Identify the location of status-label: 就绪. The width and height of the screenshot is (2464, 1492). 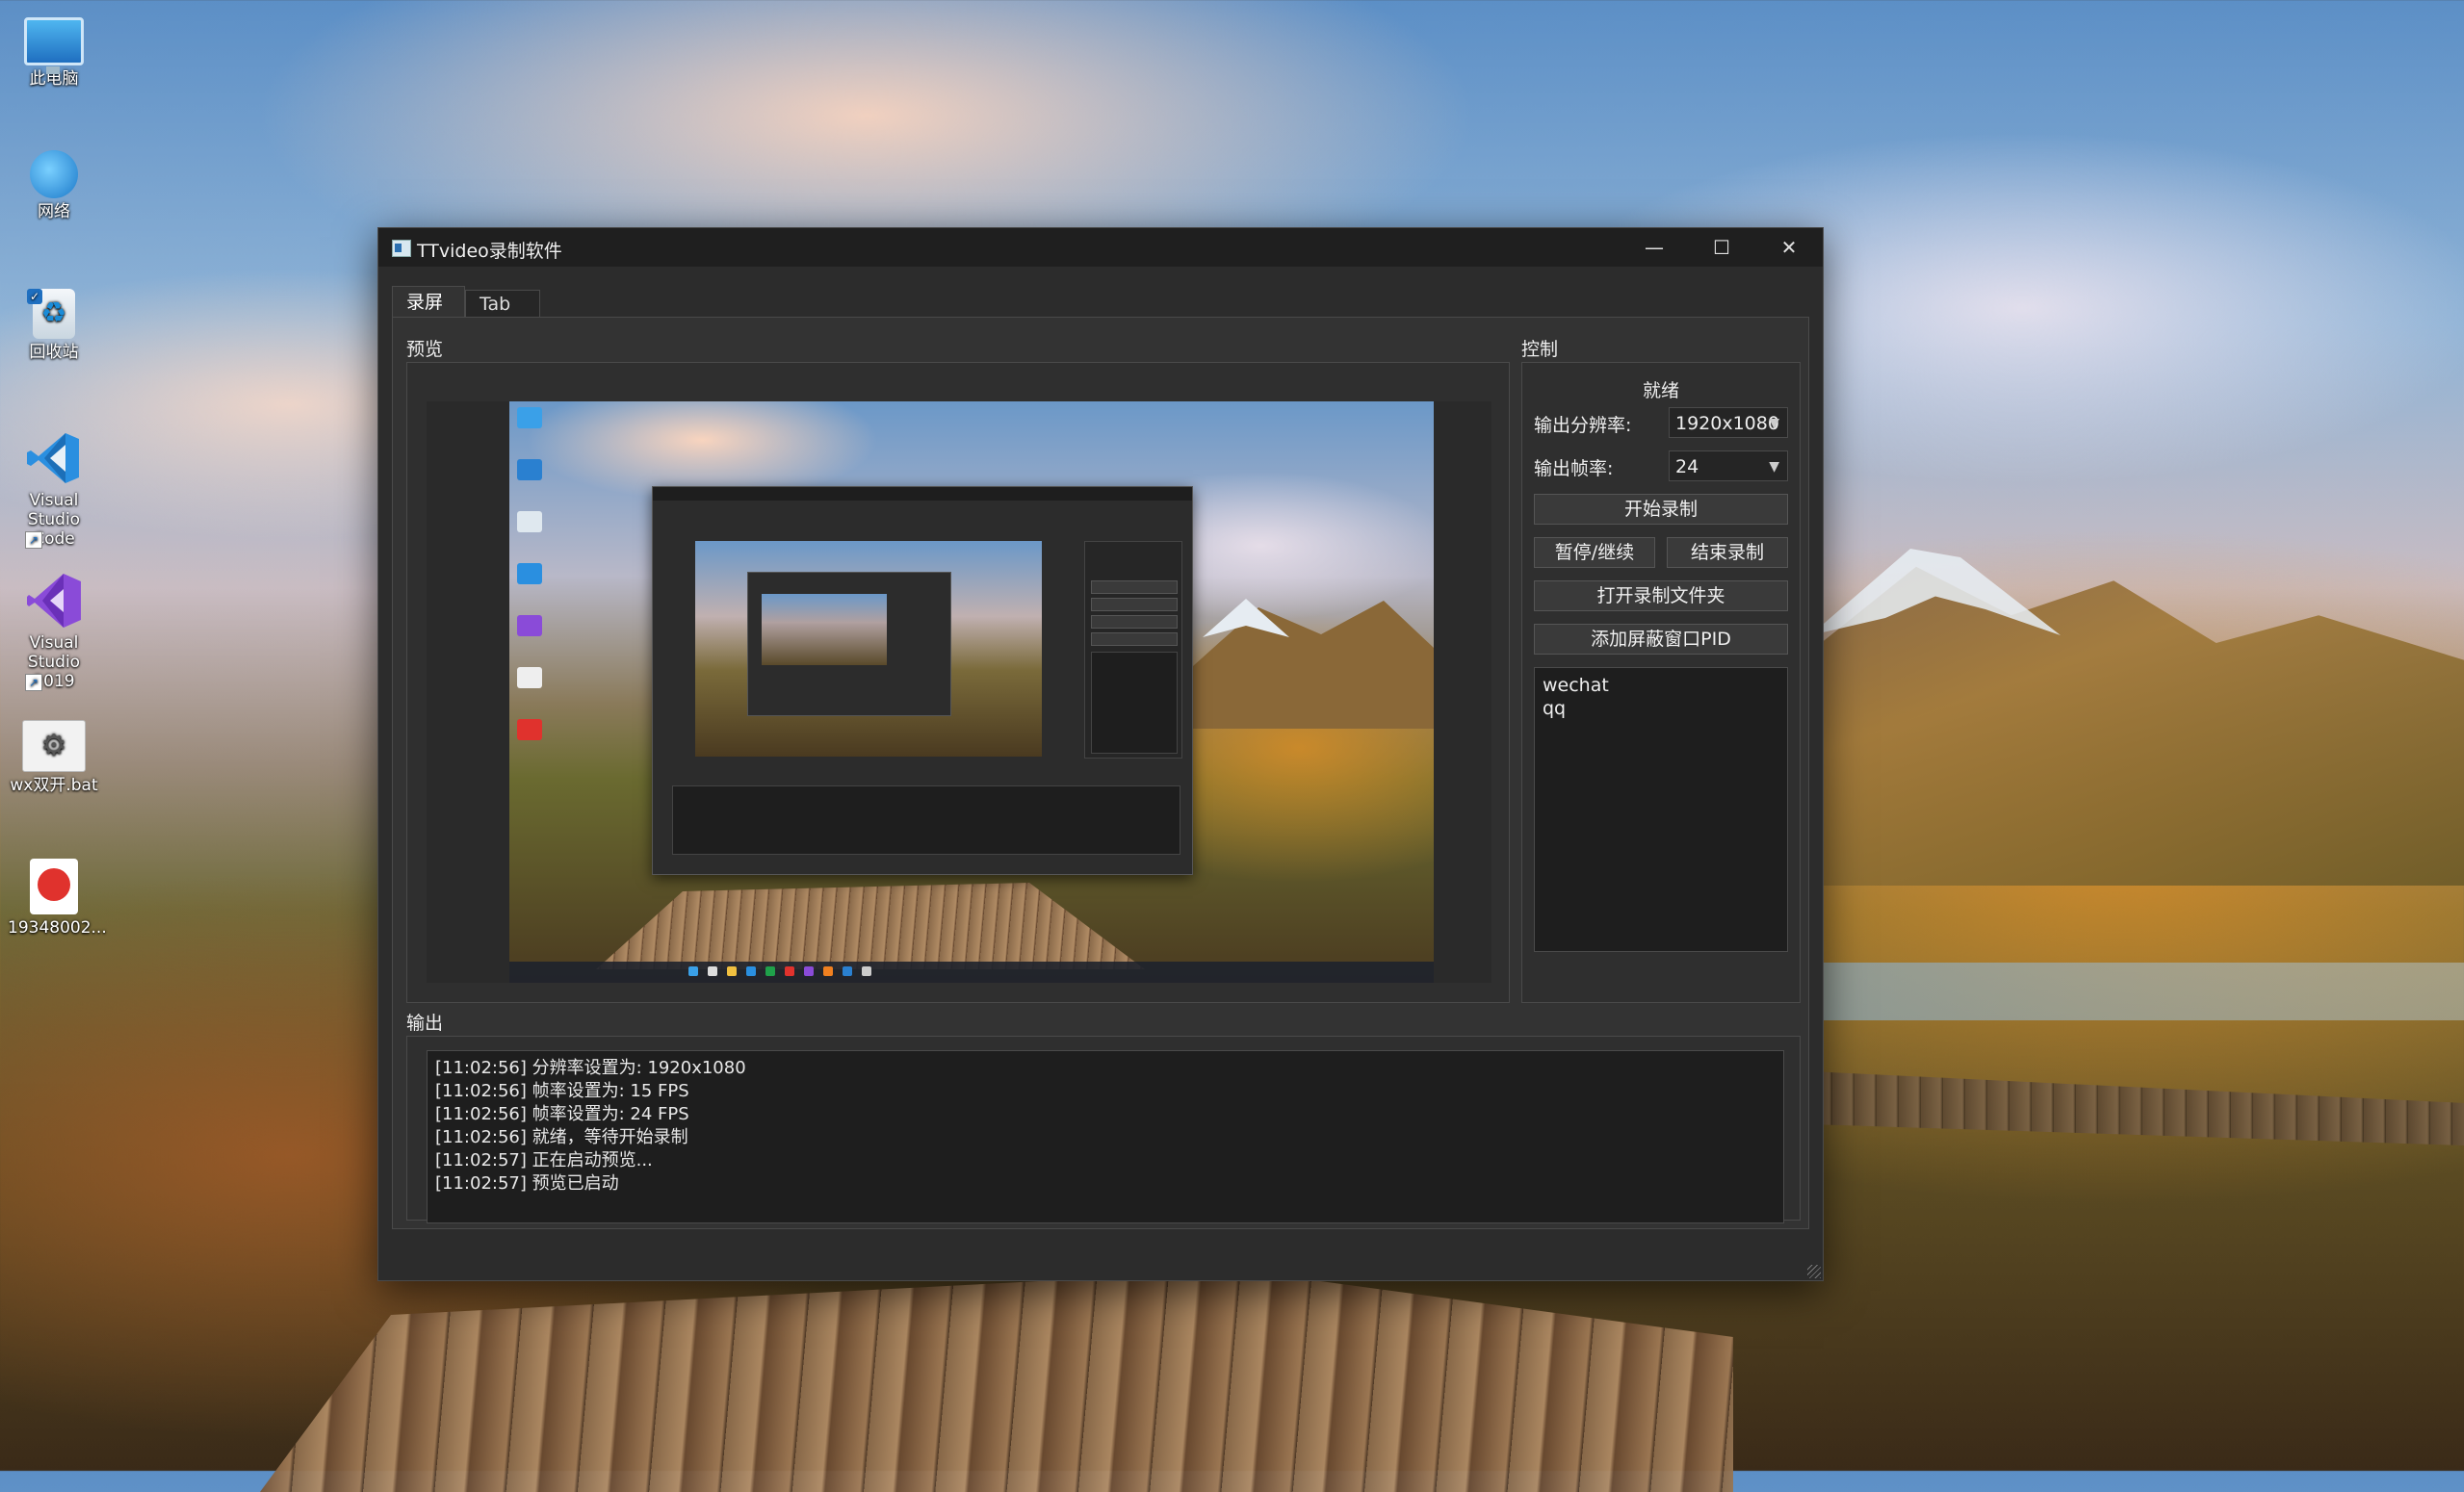
(1660, 390).